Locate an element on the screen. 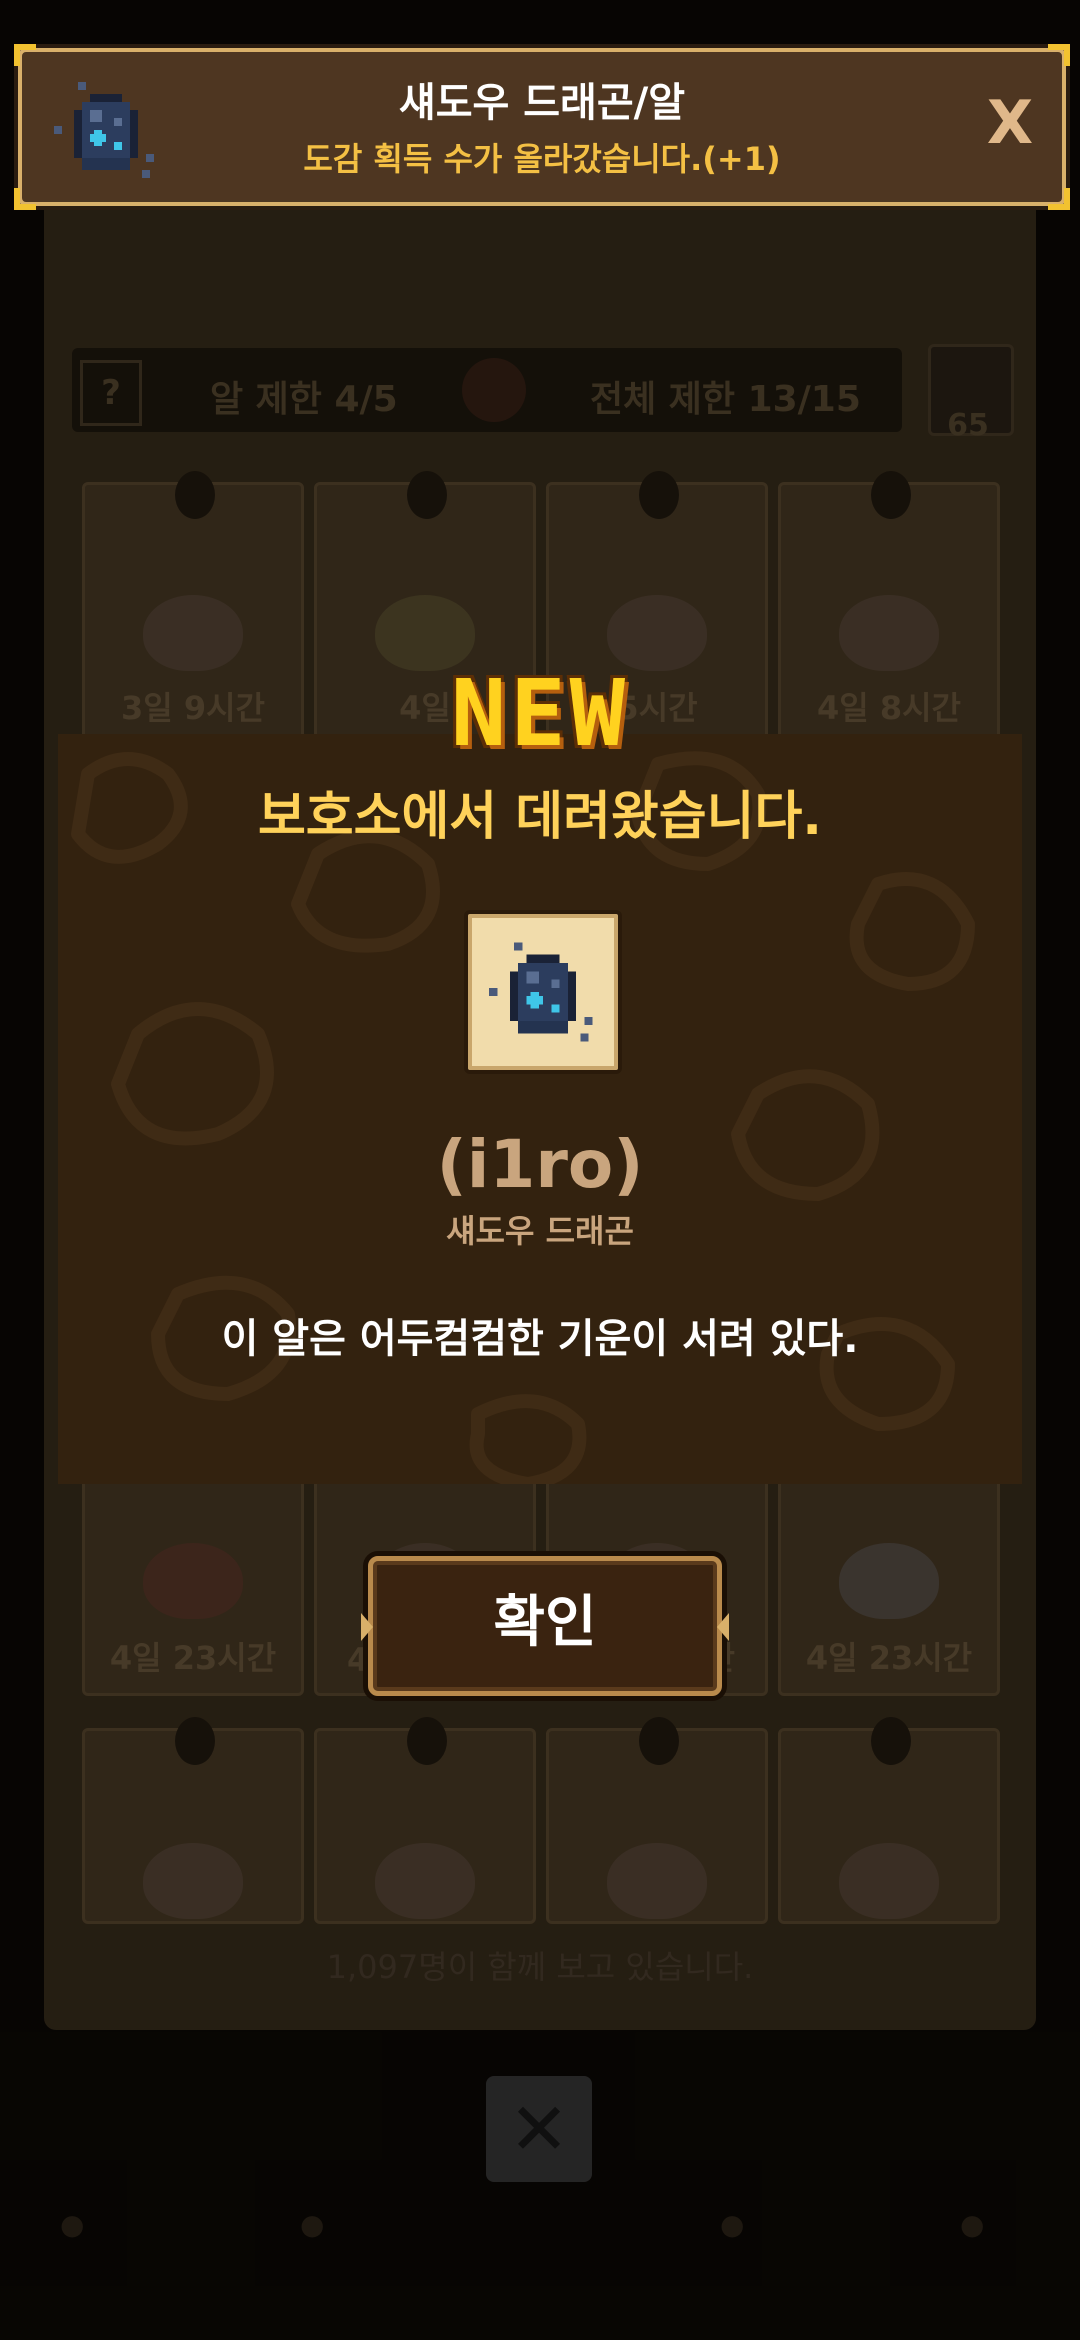 The image size is (1080, 2340). item-name: (i1ro) is located at coordinates (540, 1164).